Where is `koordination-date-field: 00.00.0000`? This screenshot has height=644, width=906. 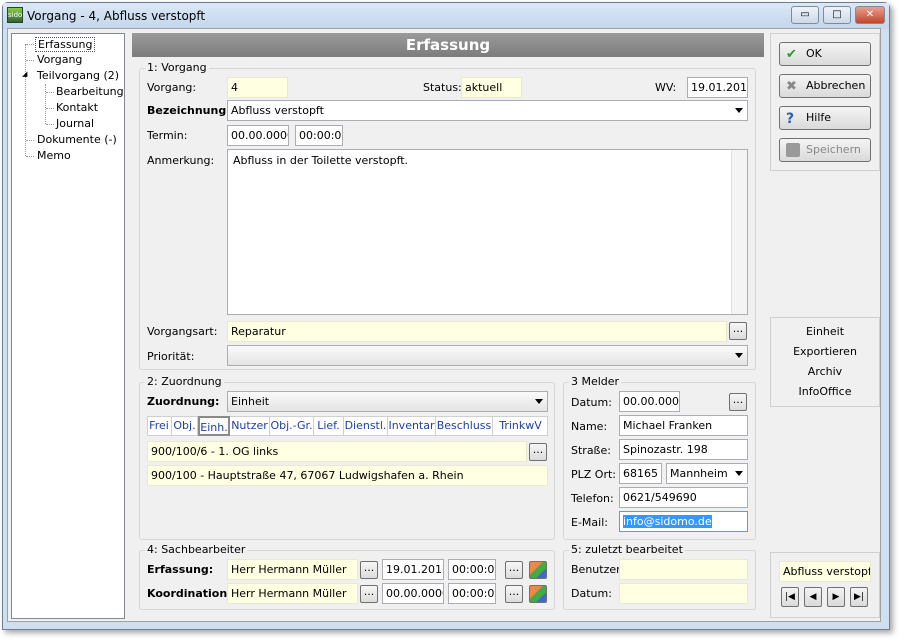 koordination-date-field: 00.00.0000 is located at coordinates (413, 593).